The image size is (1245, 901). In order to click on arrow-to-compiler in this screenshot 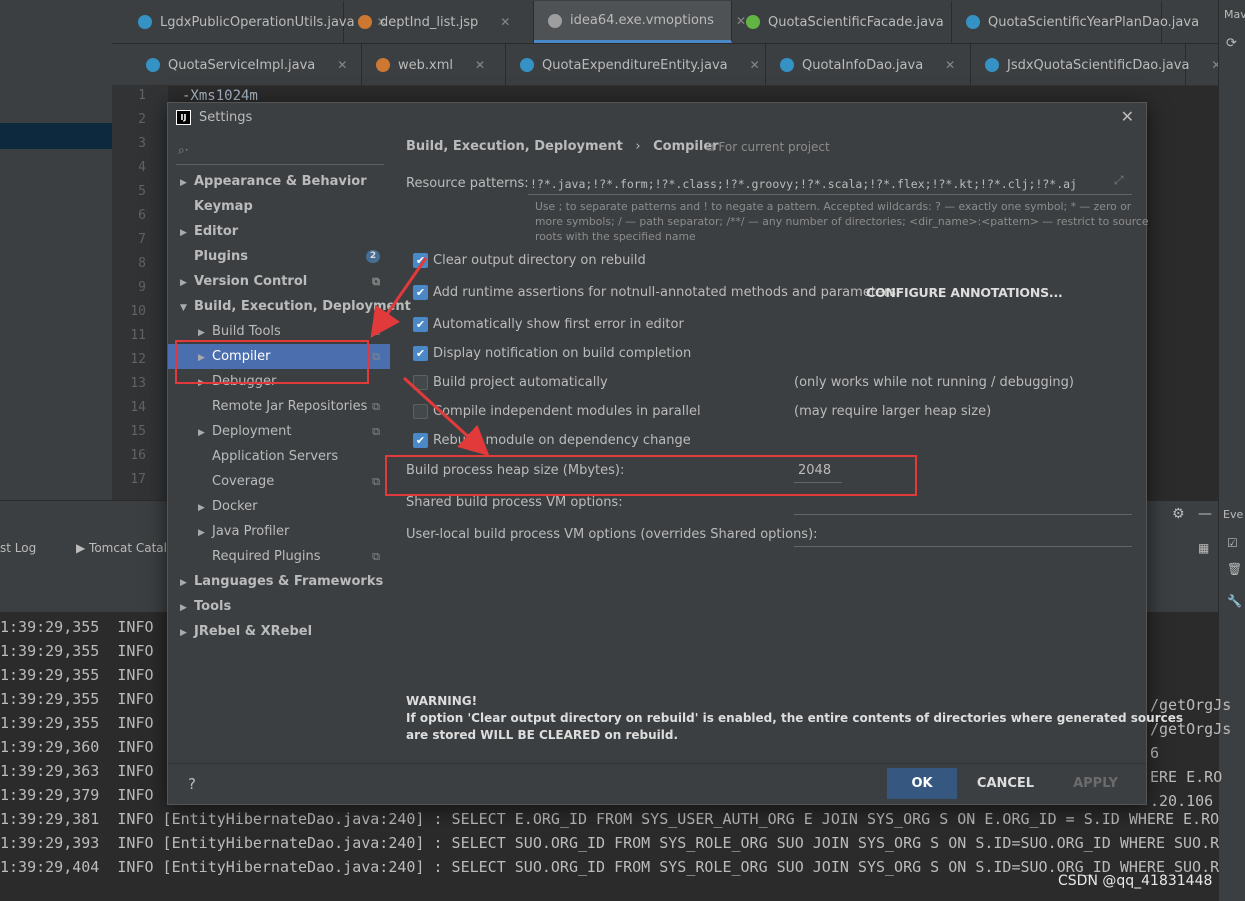, I will do `click(399, 297)`.